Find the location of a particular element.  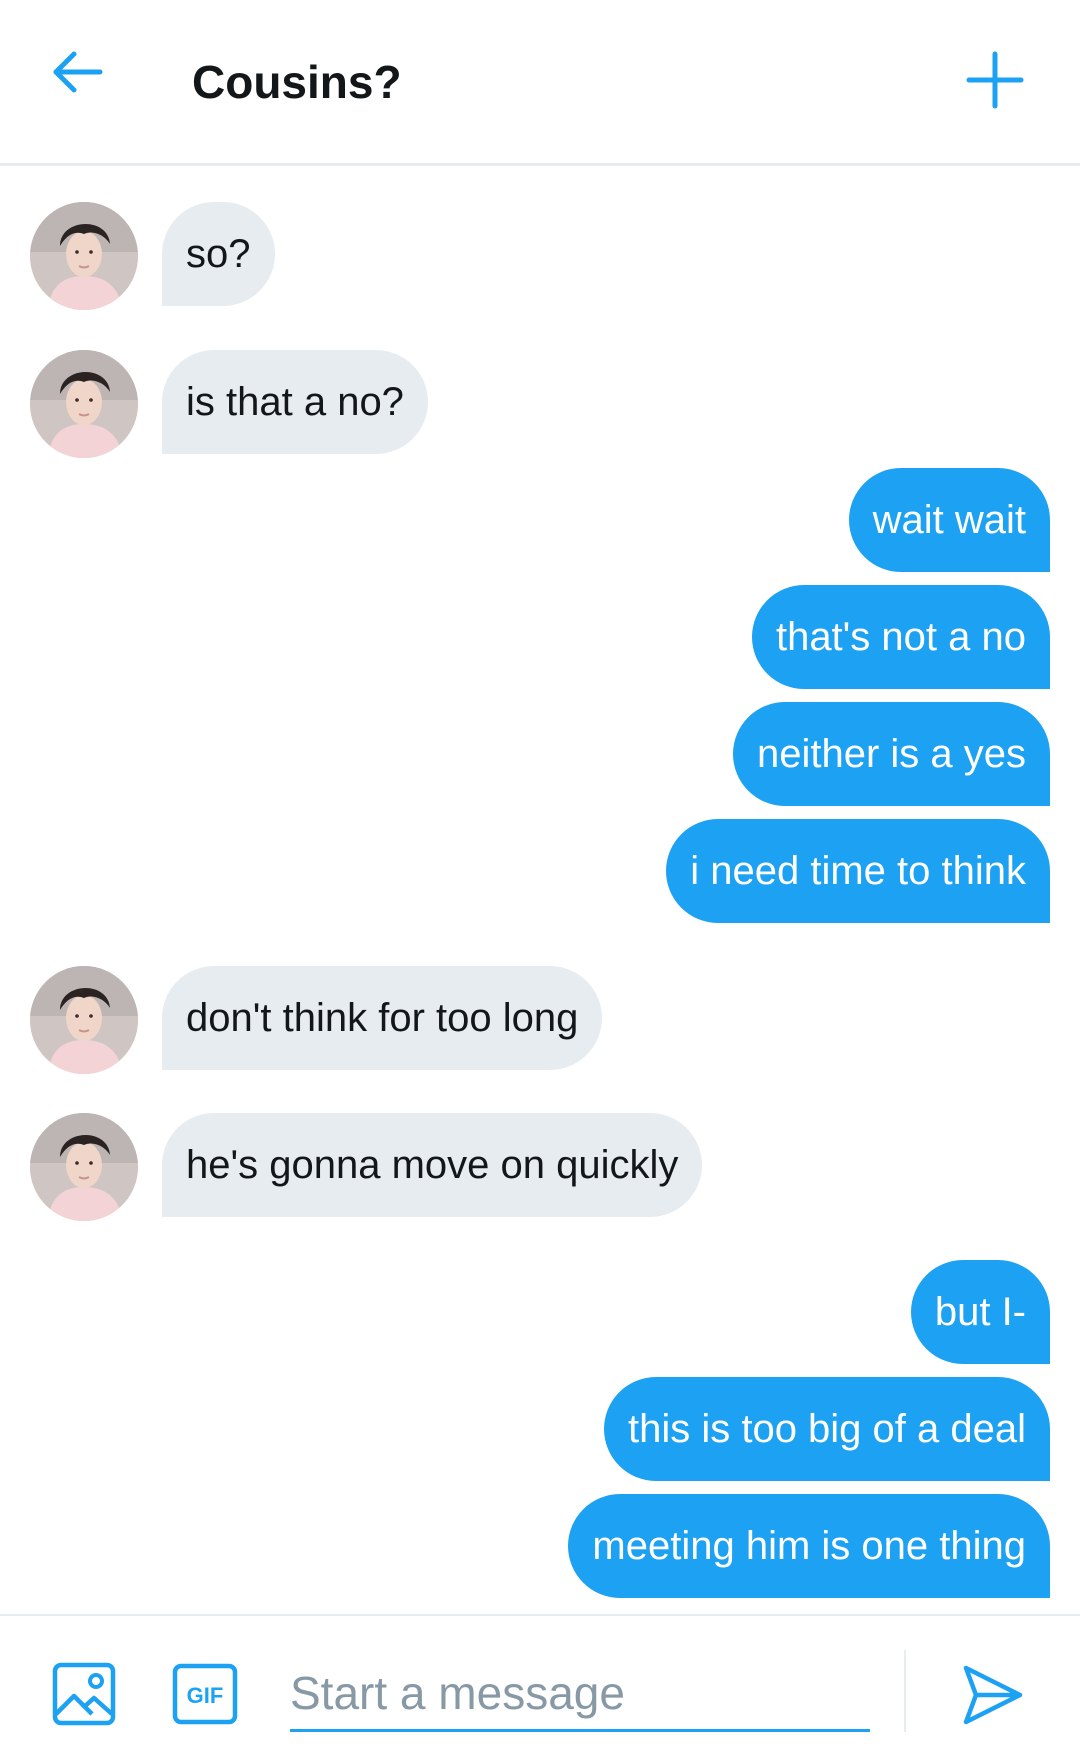

message-row: but I- is located at coordinates (540, 1312).